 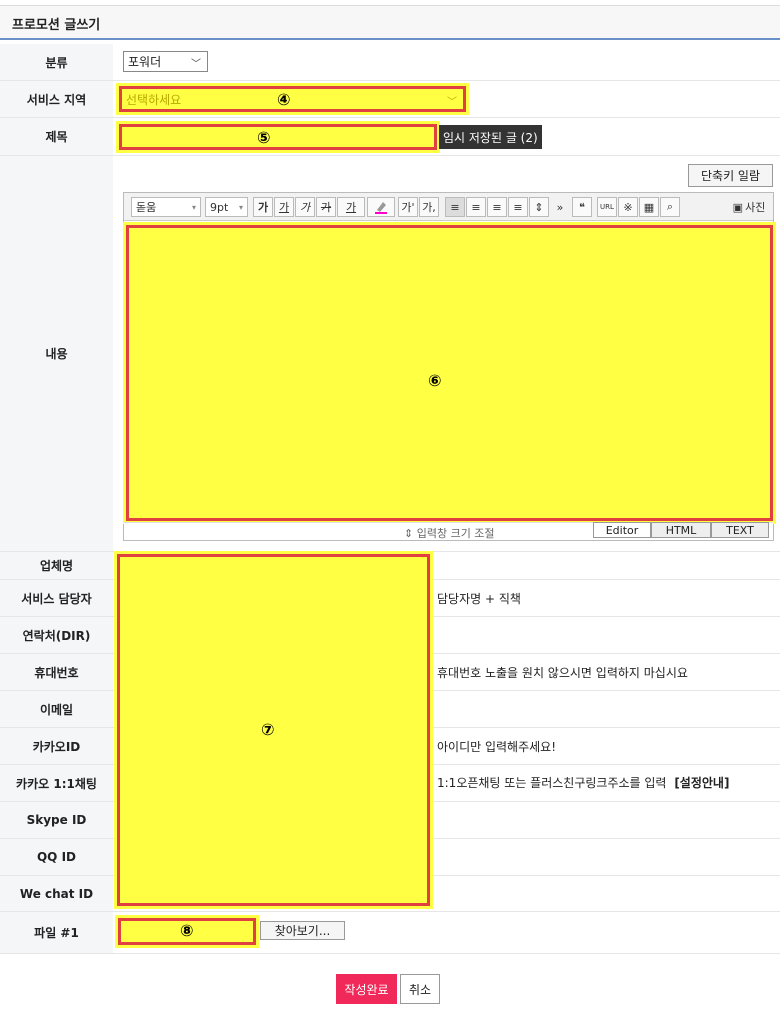 What do you see at coordinates (562, 673) in the screenshot?
I see `mobile-note: 휴대번호 노출을 원치 않으시면 입력하지 마십시요` at bounding box center [562, 673].